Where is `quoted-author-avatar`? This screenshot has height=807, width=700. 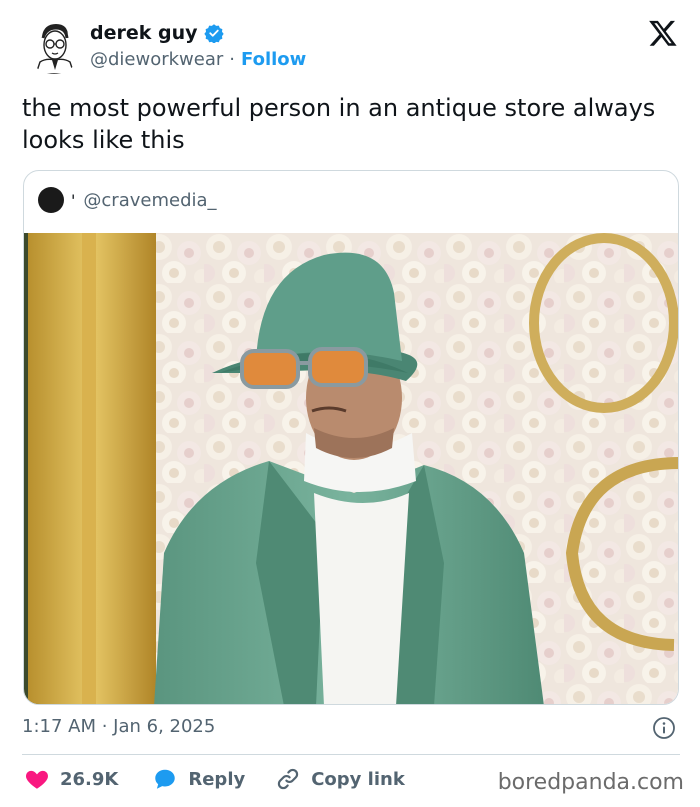 quoted-author-avatar is located at coordinates (51, 200).